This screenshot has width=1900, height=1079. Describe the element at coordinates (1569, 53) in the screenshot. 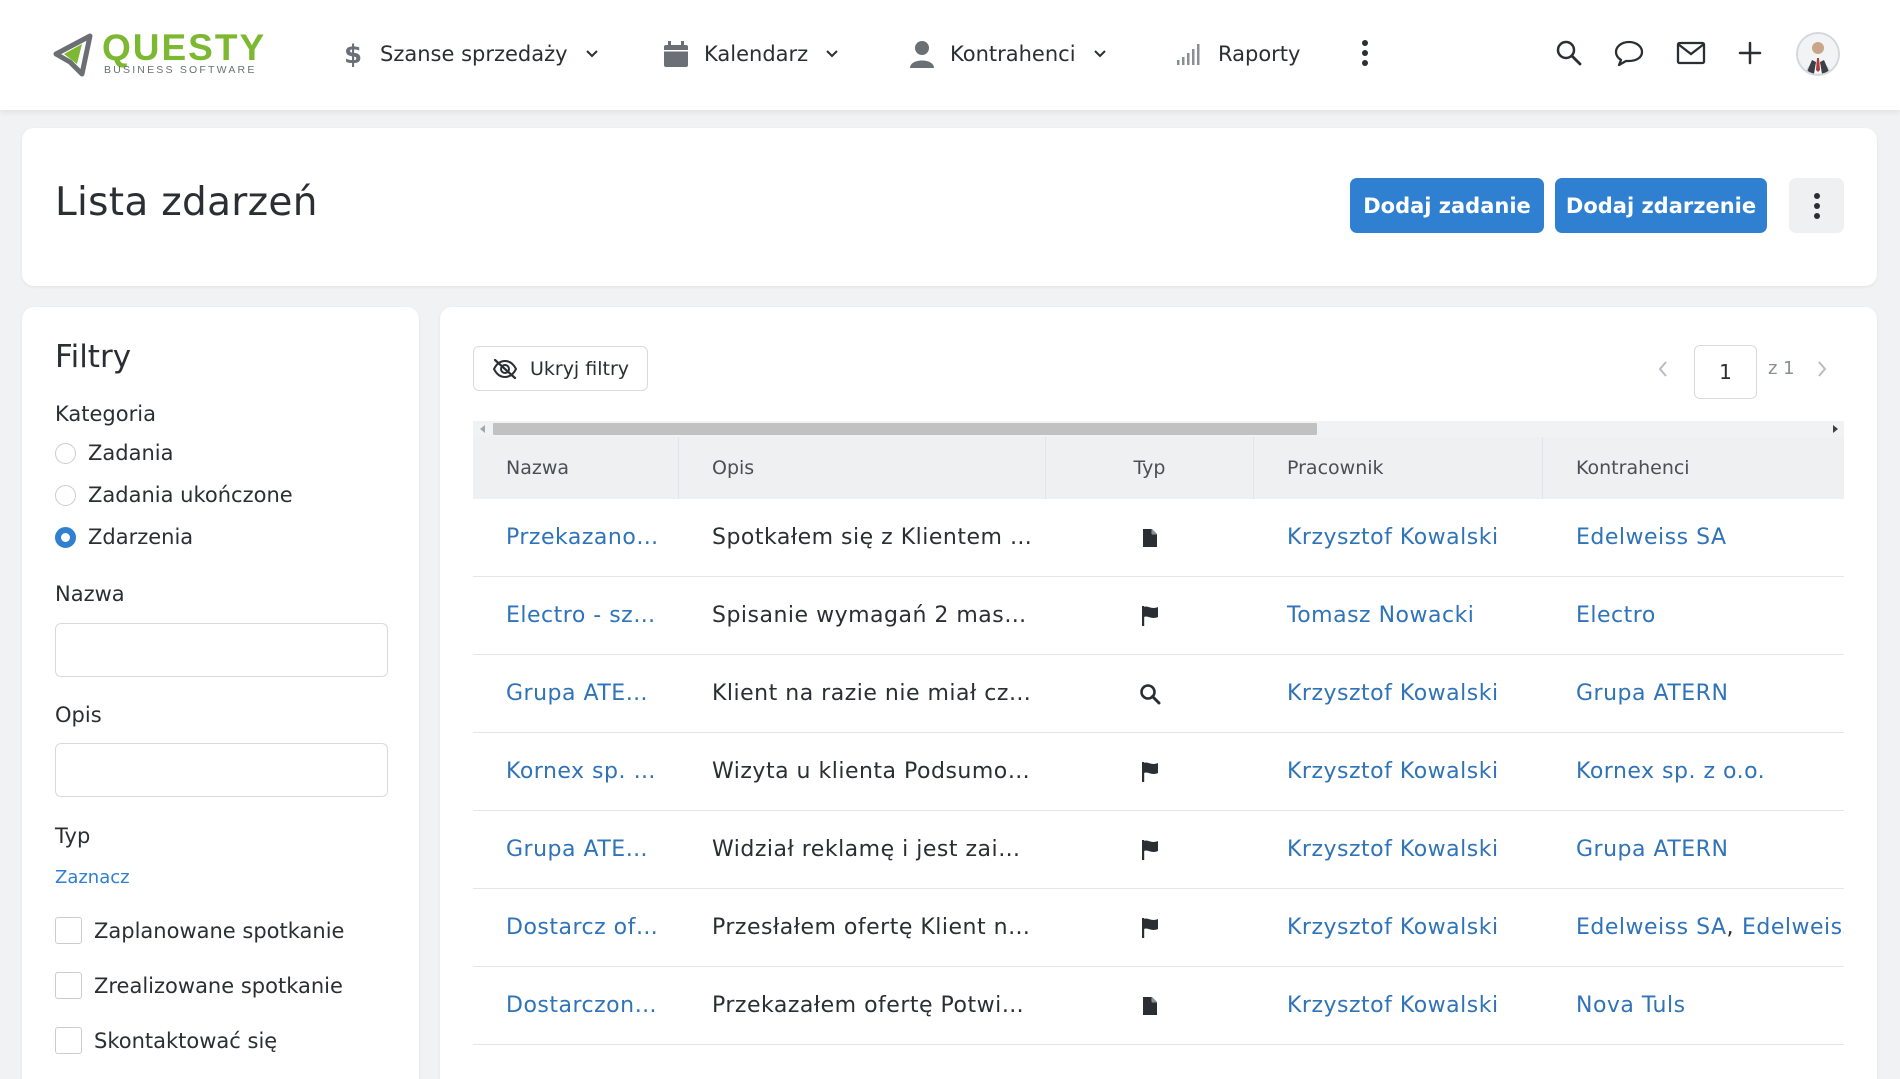

I see `search-icon` at that location.